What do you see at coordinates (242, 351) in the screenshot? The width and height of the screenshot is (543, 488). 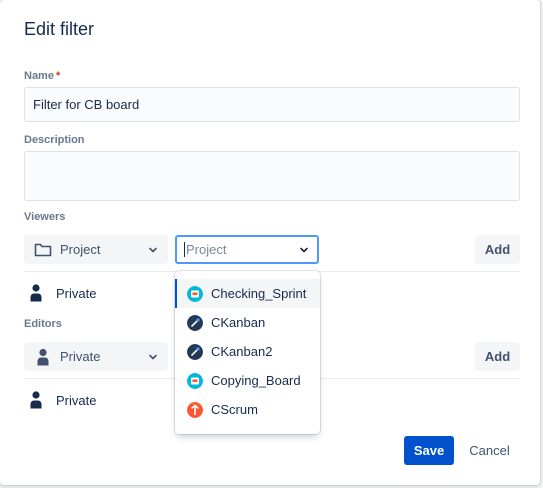 I see `option-label: CKanban2` at bounding box center [242, 351].